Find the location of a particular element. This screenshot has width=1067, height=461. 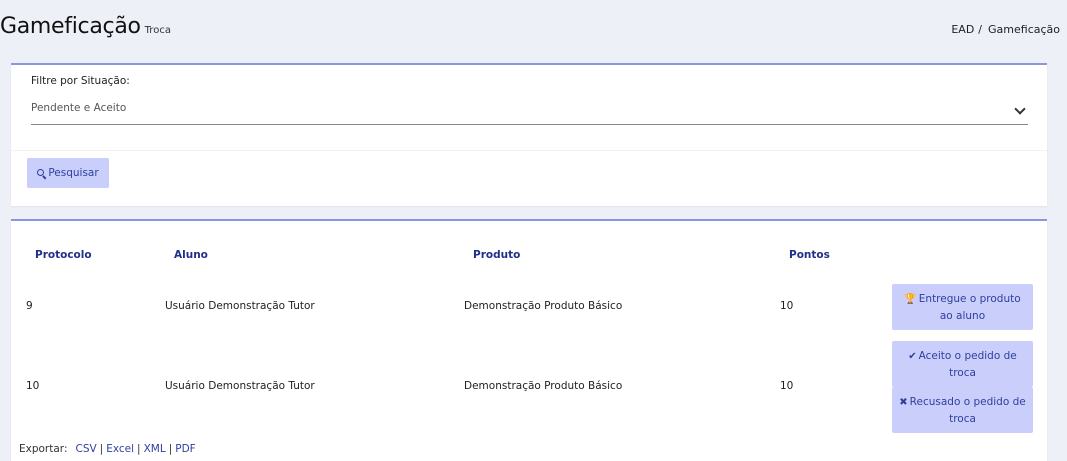

page-subtitle: Troca is located at coordinates (157, 30).